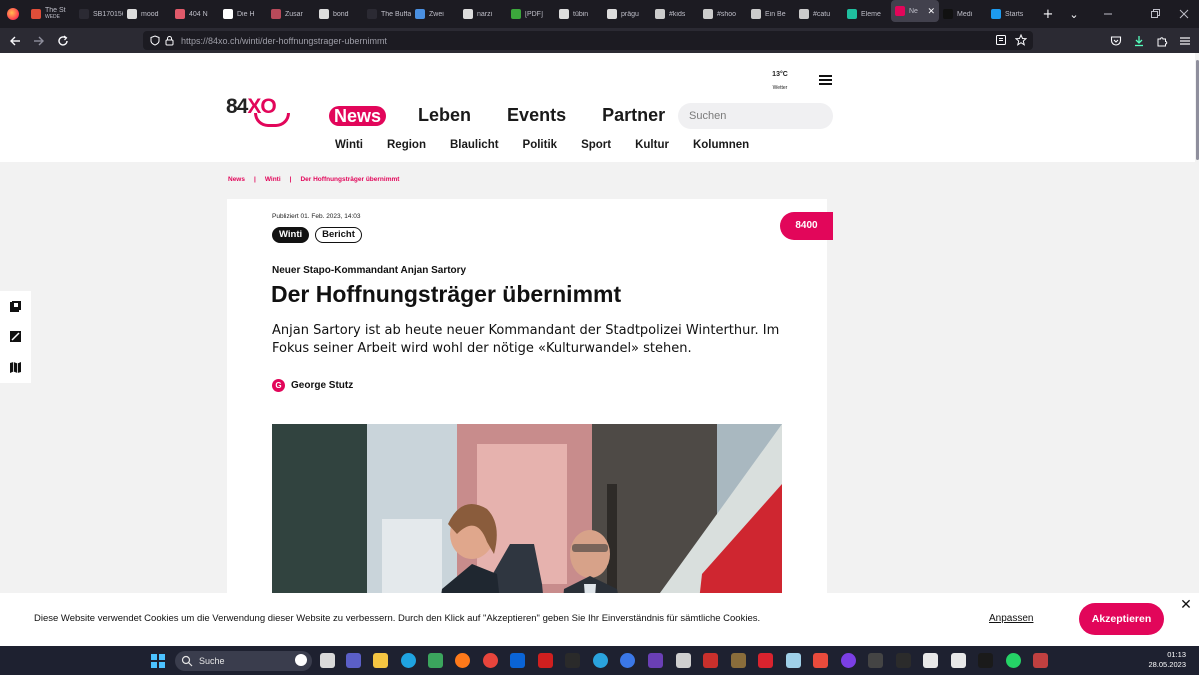  I want to click on nav-events: Events, so click(536, 115).